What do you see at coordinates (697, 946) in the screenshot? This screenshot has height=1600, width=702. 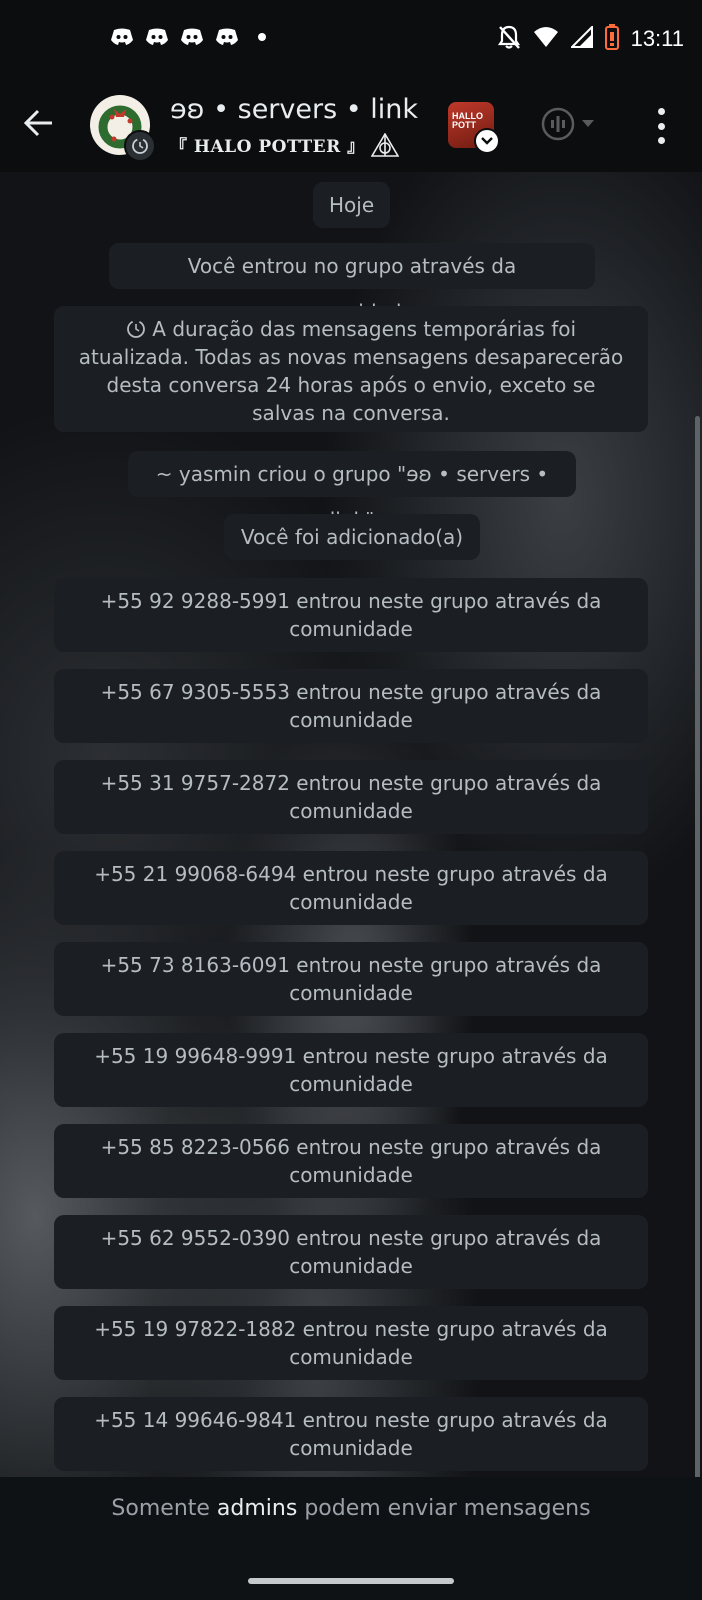 I see `chat-scrollbar` at bounding box center [697, 946].